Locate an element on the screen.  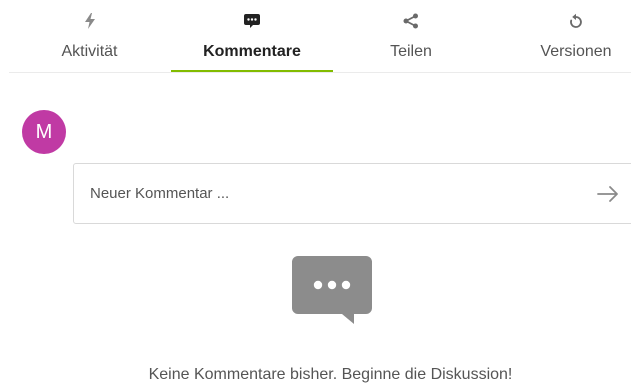
tab-share: Teilen is located at coordinates (411, 36).